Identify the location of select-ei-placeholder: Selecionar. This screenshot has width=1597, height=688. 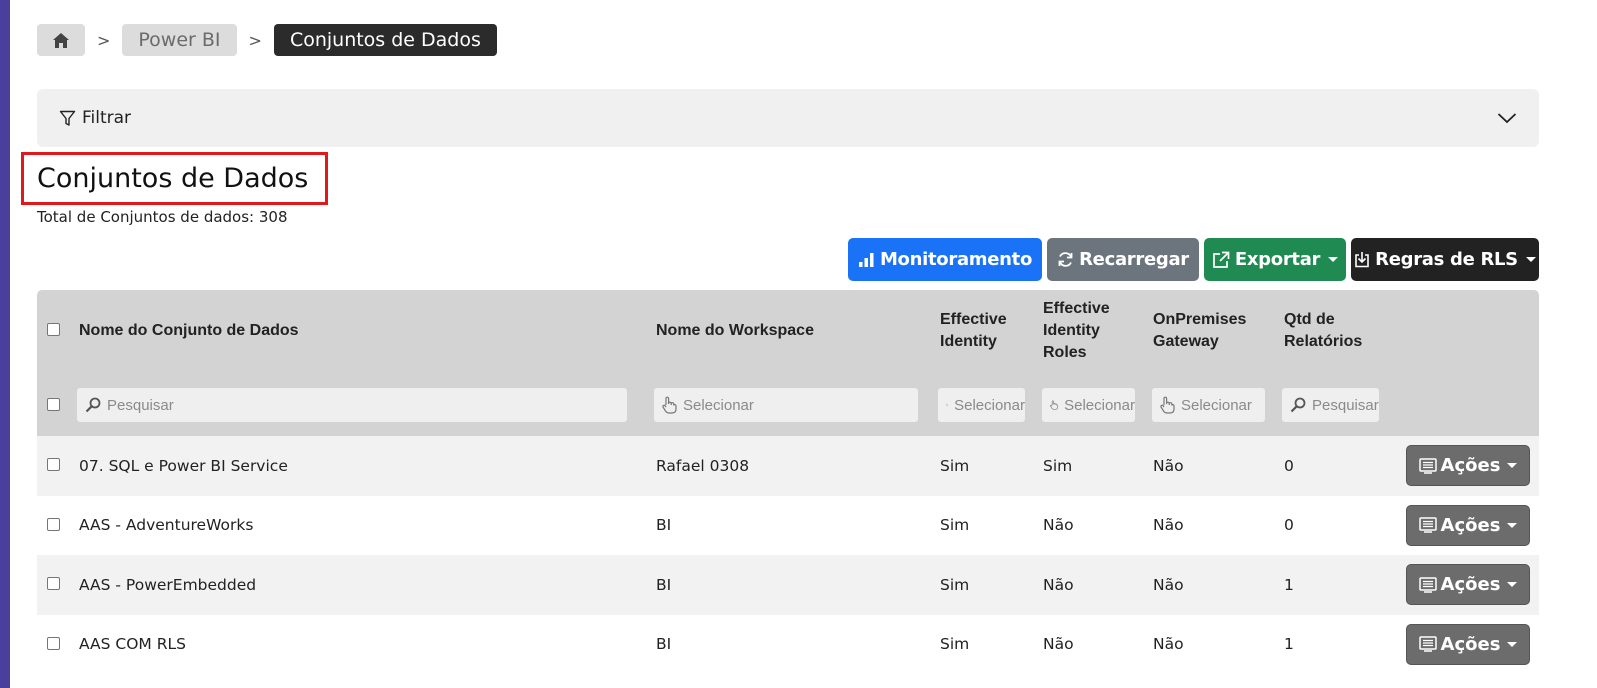
(989, 405).